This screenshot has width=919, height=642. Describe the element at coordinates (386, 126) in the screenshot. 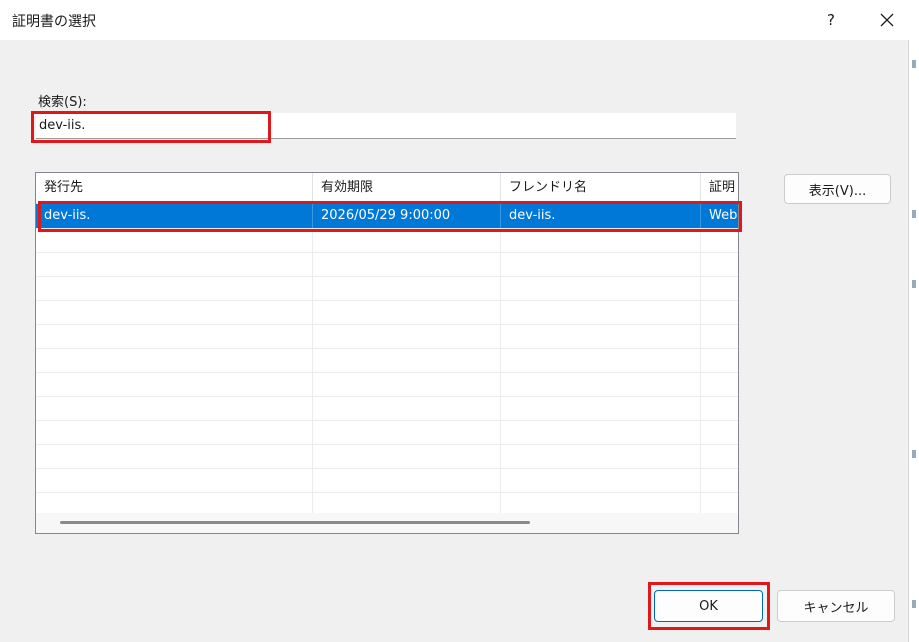

I see `search-input` at that location.